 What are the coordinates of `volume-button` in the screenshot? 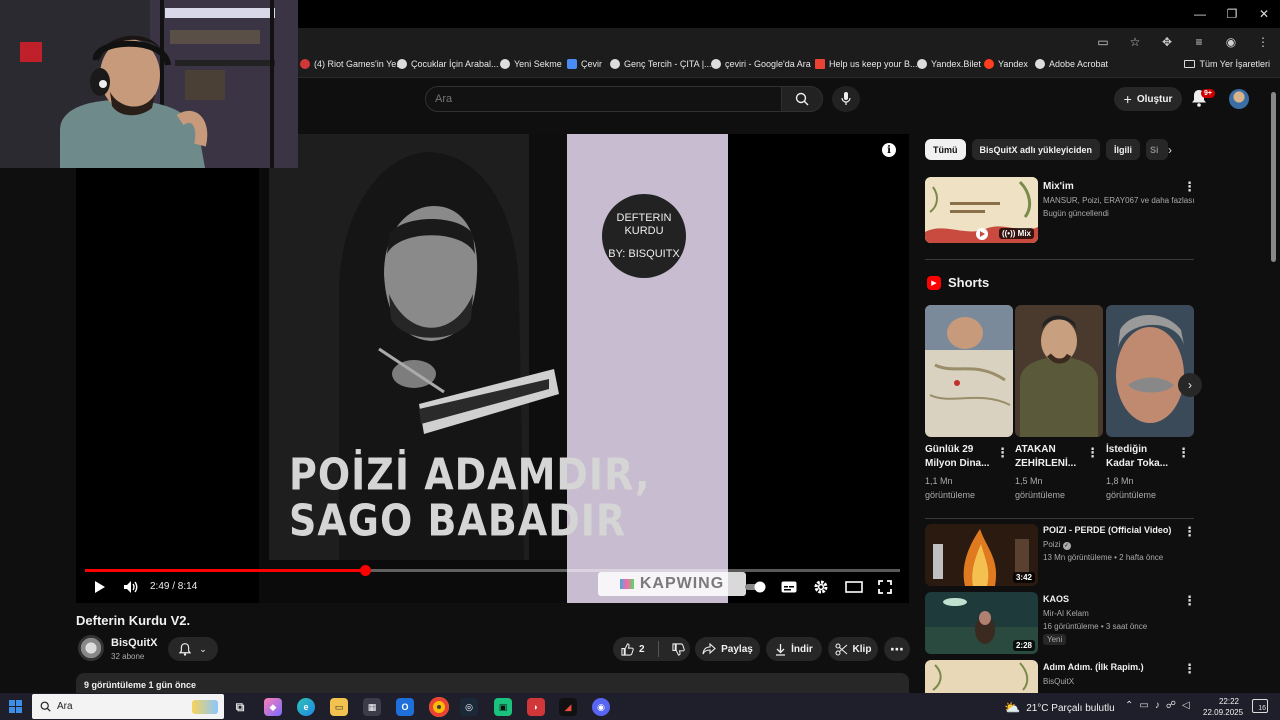 It's located at (131, 587).